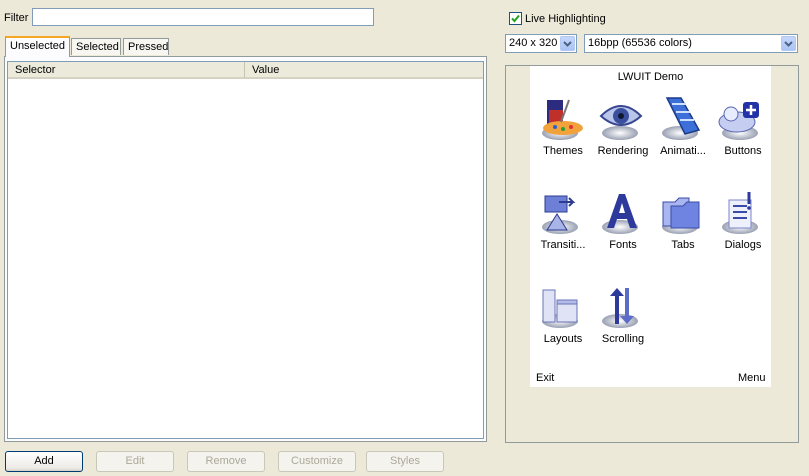 The width and height of the screenshot is (809, 476). I want to click on remove-button: Remove, so click(226, 461).